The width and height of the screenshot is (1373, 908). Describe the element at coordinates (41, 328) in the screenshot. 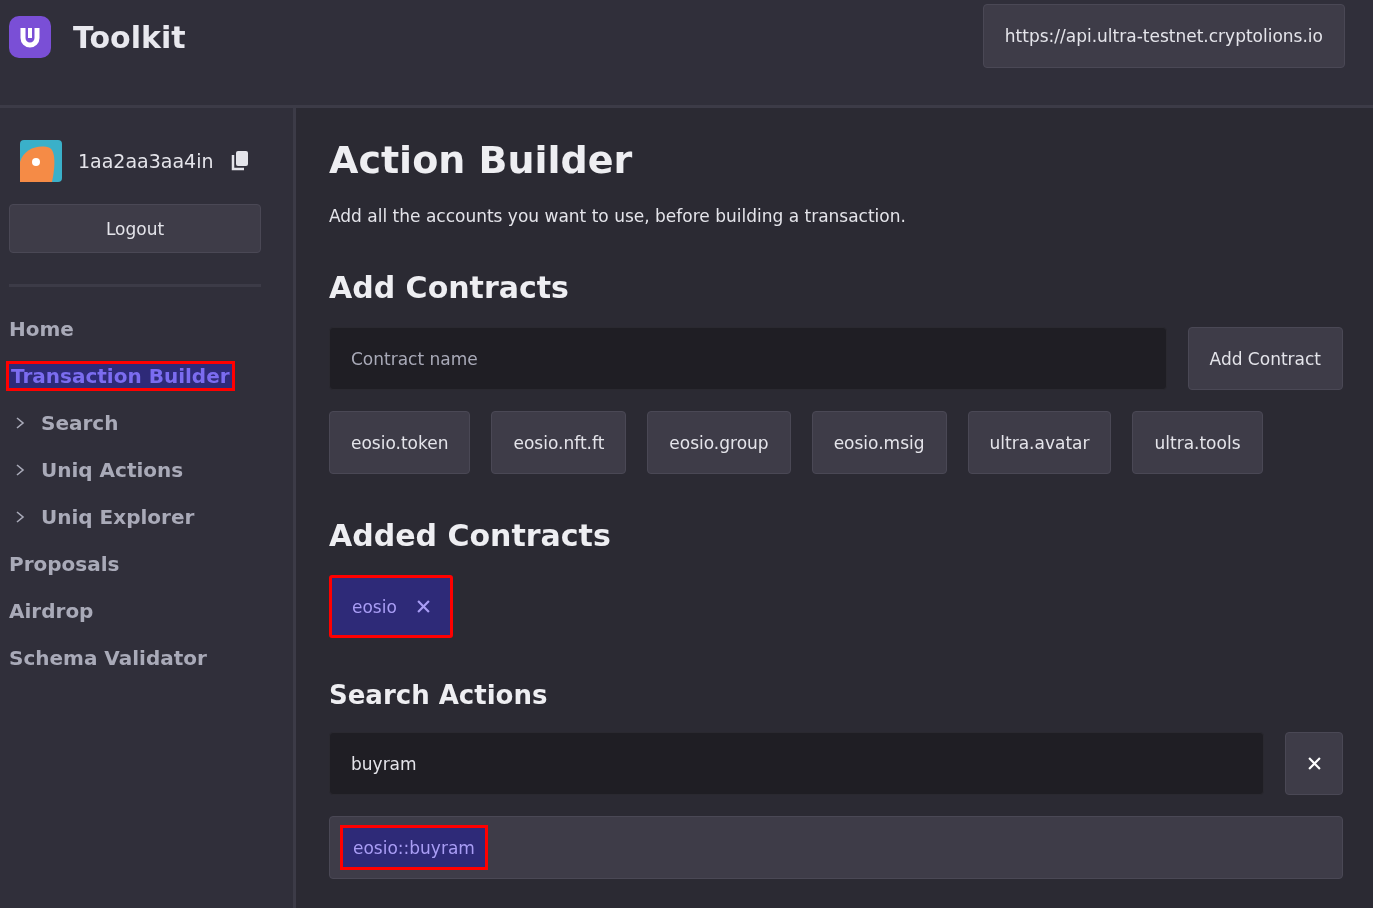

I see `nav-link: Home` at that location.